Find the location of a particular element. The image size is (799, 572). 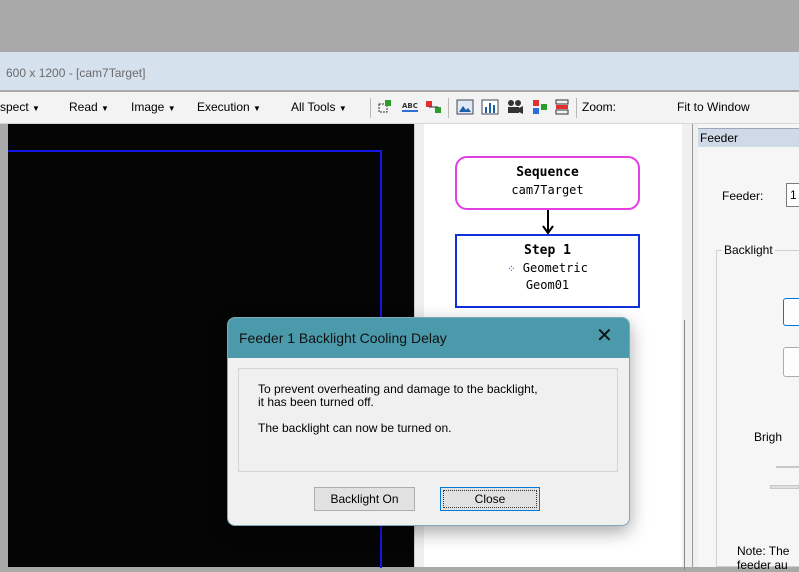

zoom-label: Zoom: is located at coordinates (599, 107).